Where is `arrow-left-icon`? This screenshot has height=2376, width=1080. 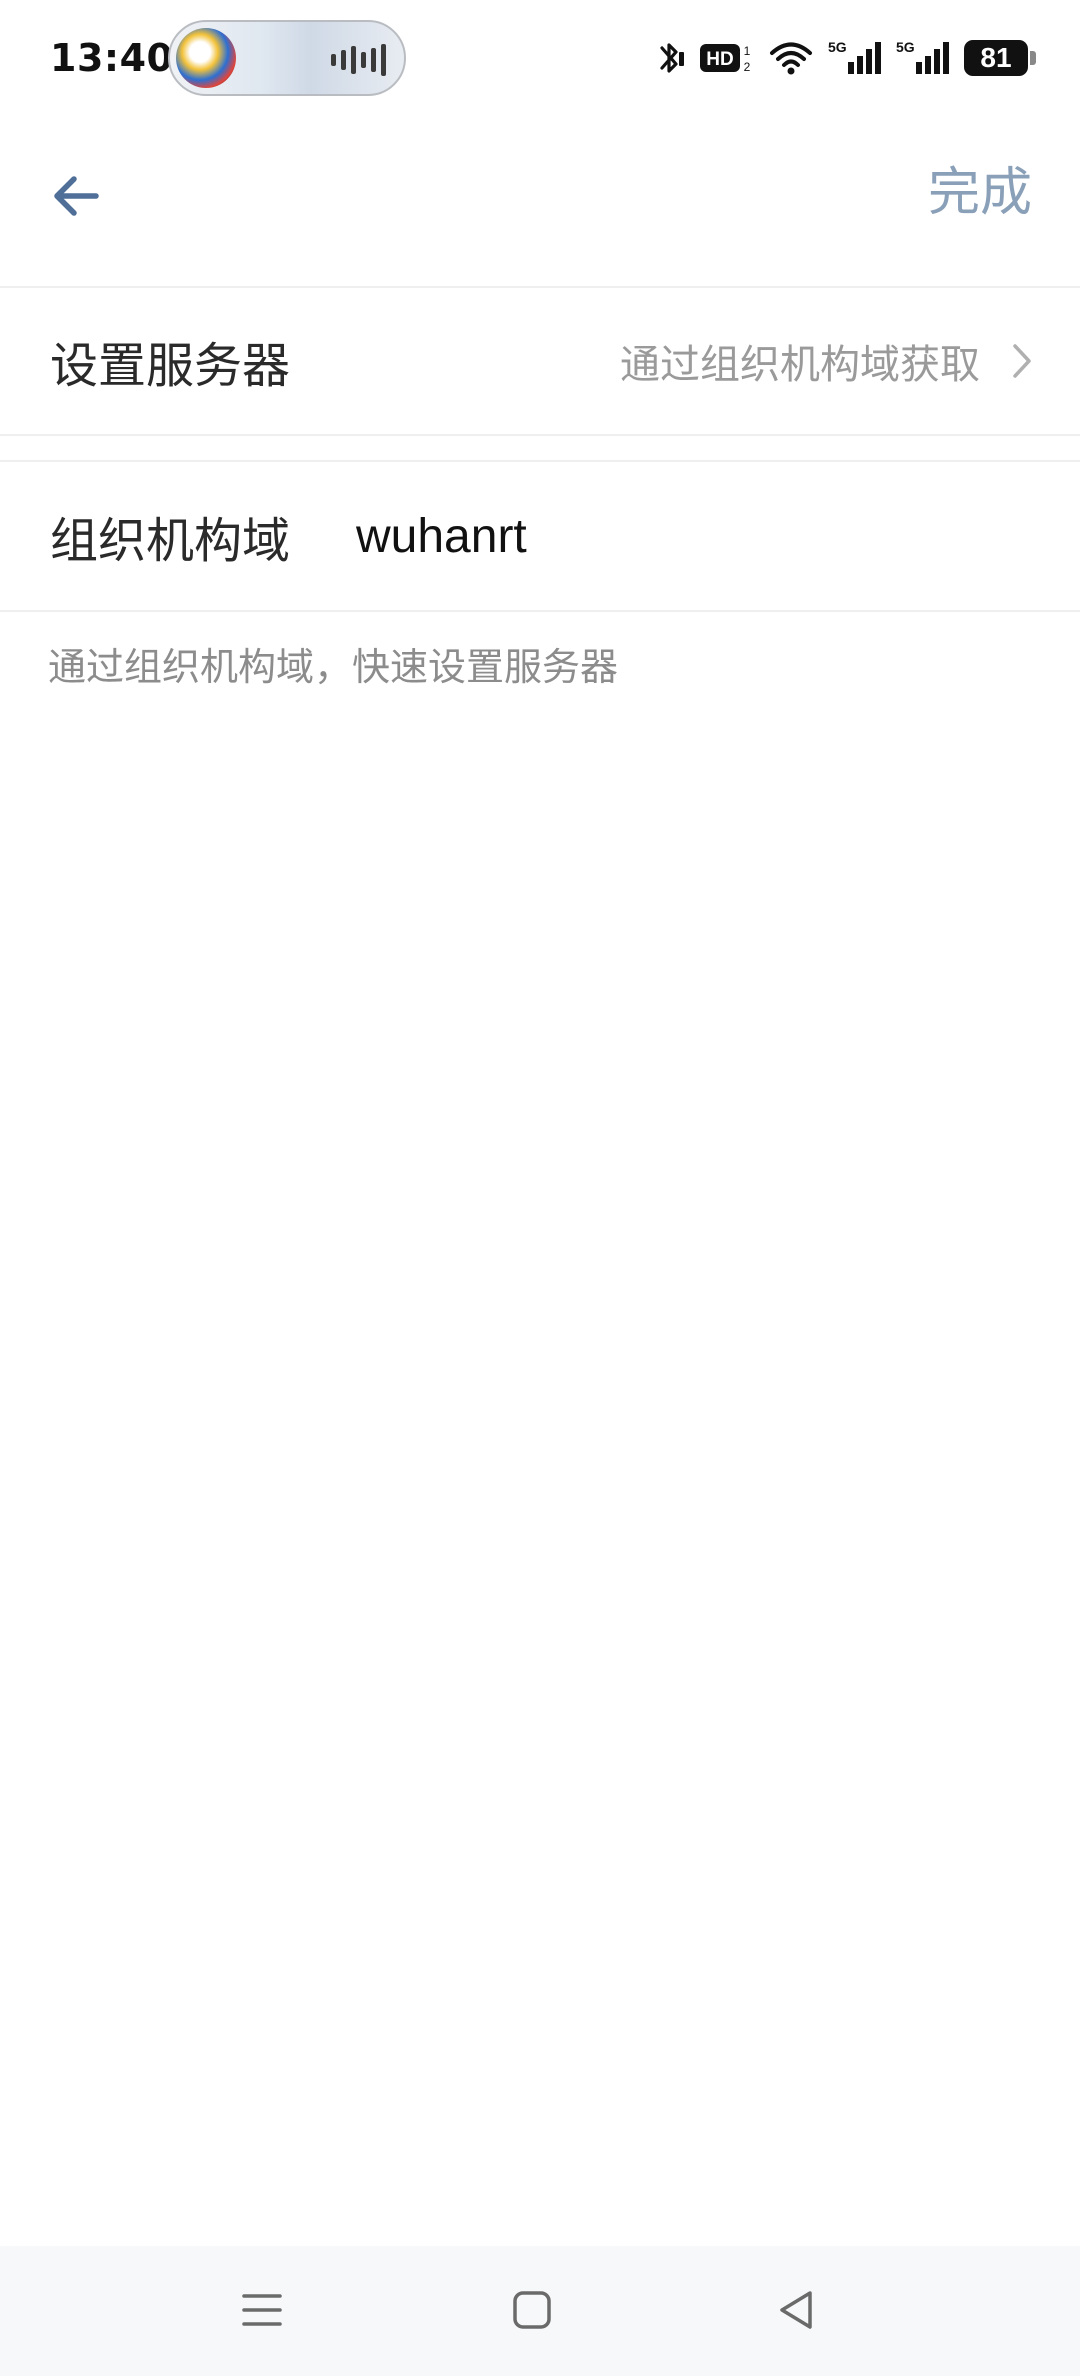 arrow-left-icon is located at coordinates (76, 196).